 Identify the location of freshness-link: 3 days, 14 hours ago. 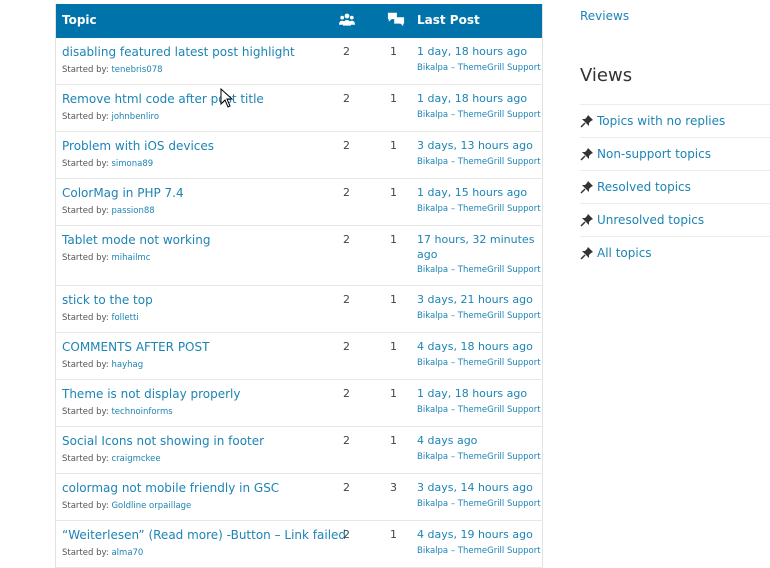
(478, 487).